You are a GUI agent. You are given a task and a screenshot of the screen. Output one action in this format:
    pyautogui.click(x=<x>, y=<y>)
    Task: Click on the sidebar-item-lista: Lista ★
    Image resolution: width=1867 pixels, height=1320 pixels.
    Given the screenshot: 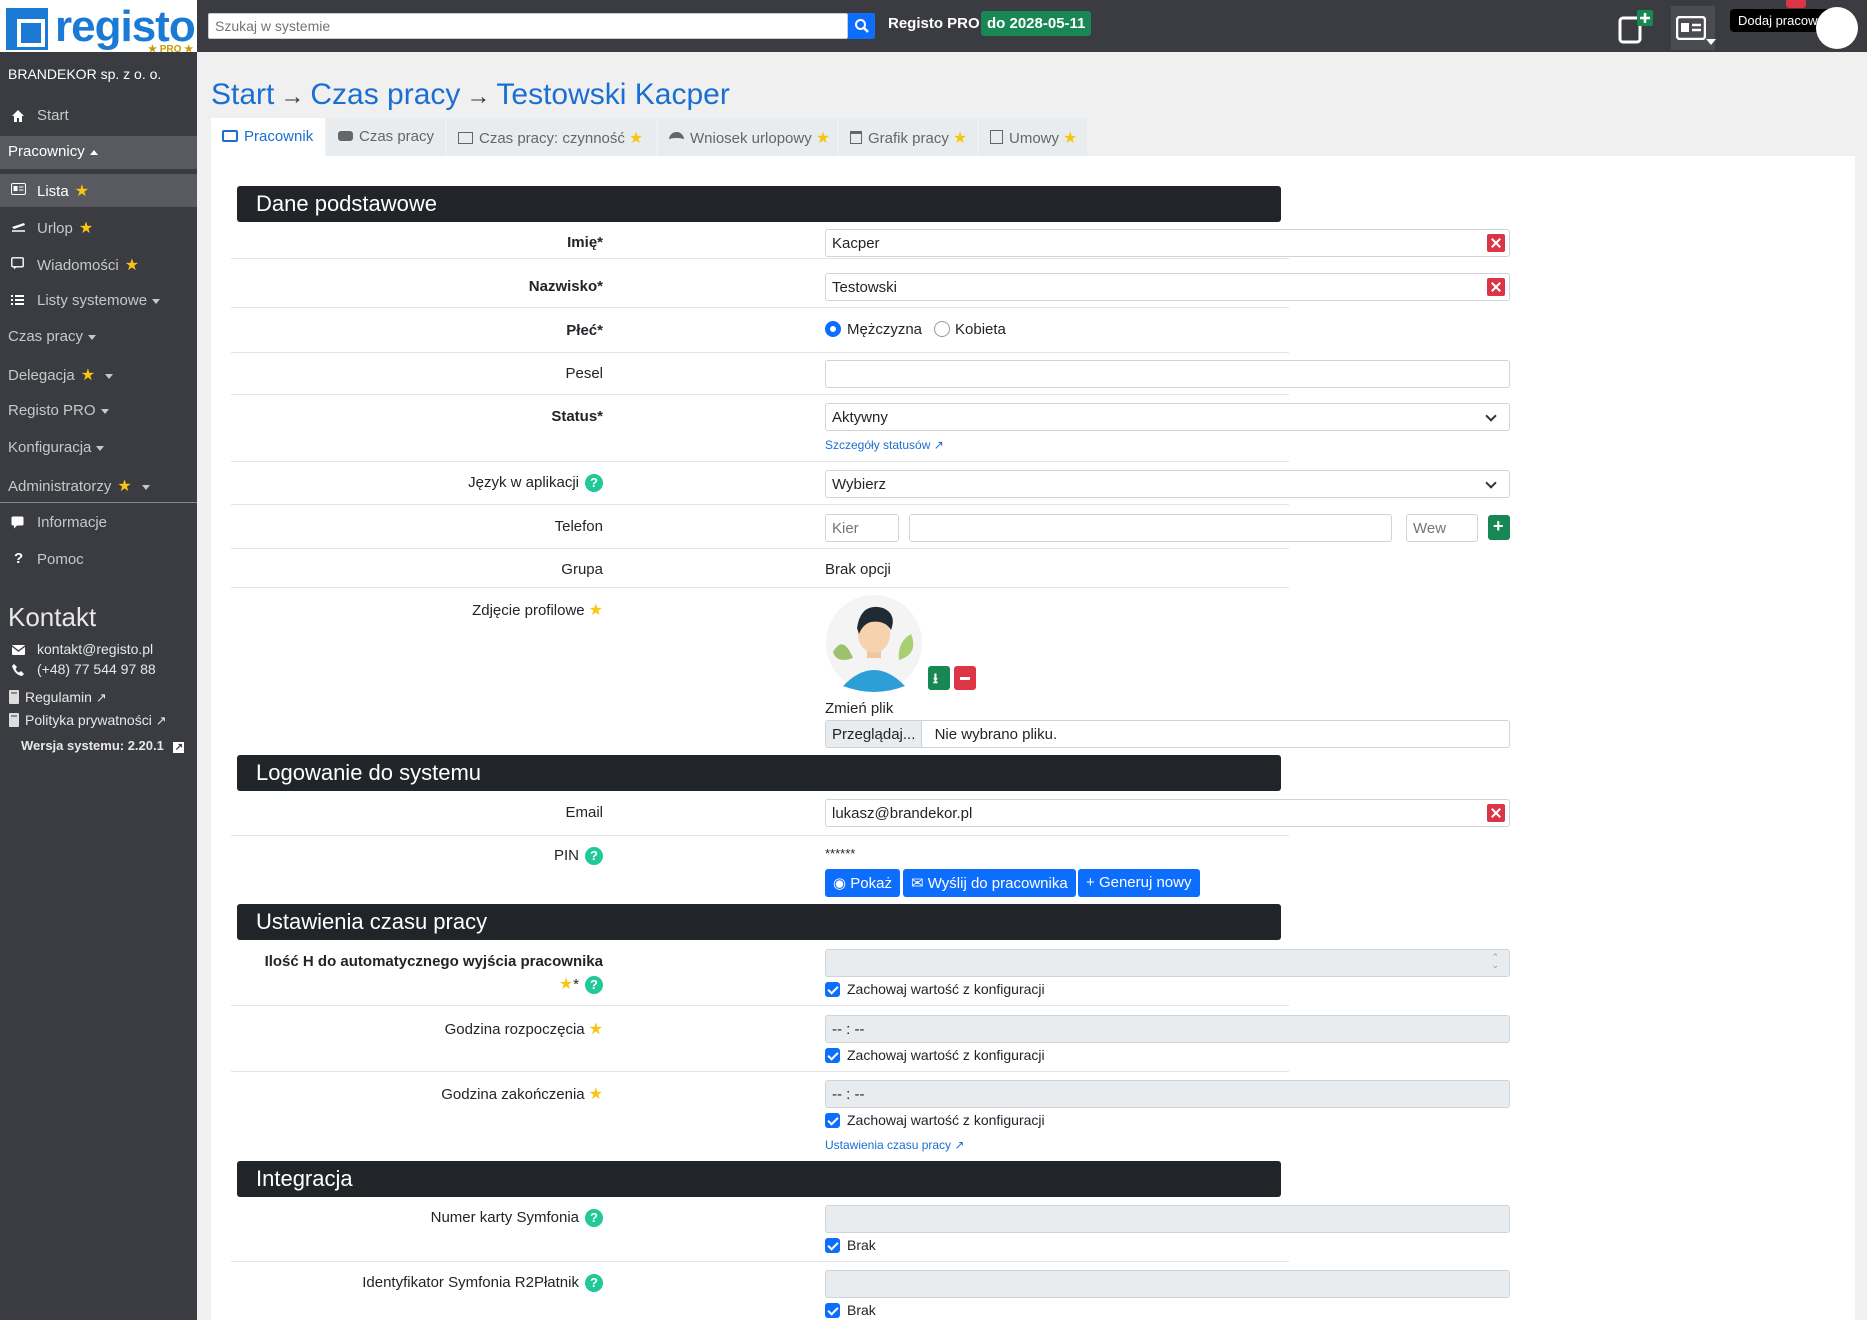 What is the action you would take?
    pyautogui.click(x=98, y=190)
    